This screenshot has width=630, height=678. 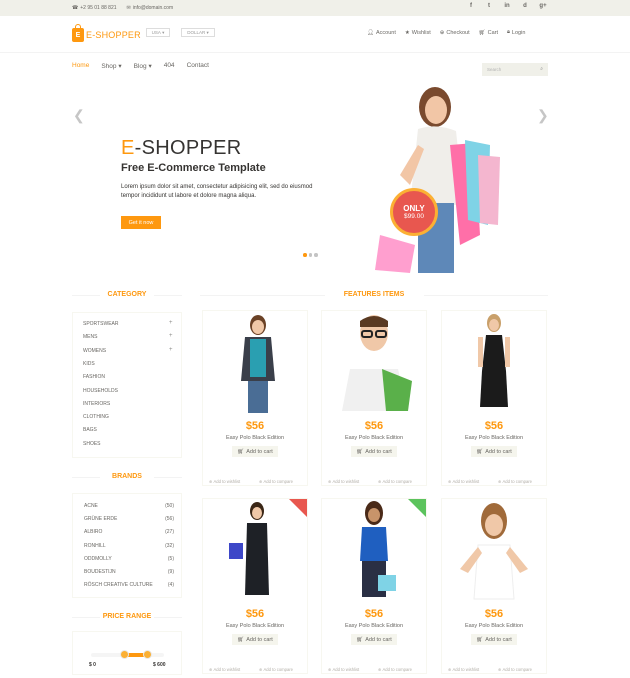 I want to click on price-range-title: PRICE RANGE, so click(x=127, y=616).